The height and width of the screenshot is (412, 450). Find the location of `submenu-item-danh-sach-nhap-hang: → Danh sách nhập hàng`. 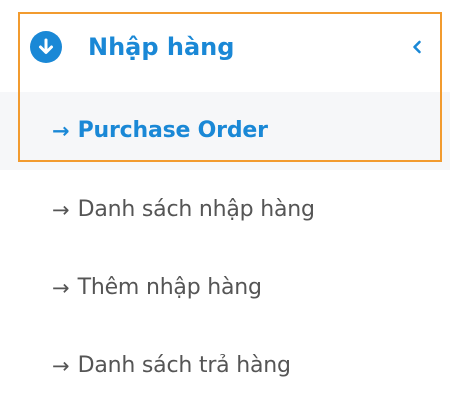

submenu-item-danh-sach-nhap-hang: → Danh sách nhập hàng is located at coordinates (183, 210).